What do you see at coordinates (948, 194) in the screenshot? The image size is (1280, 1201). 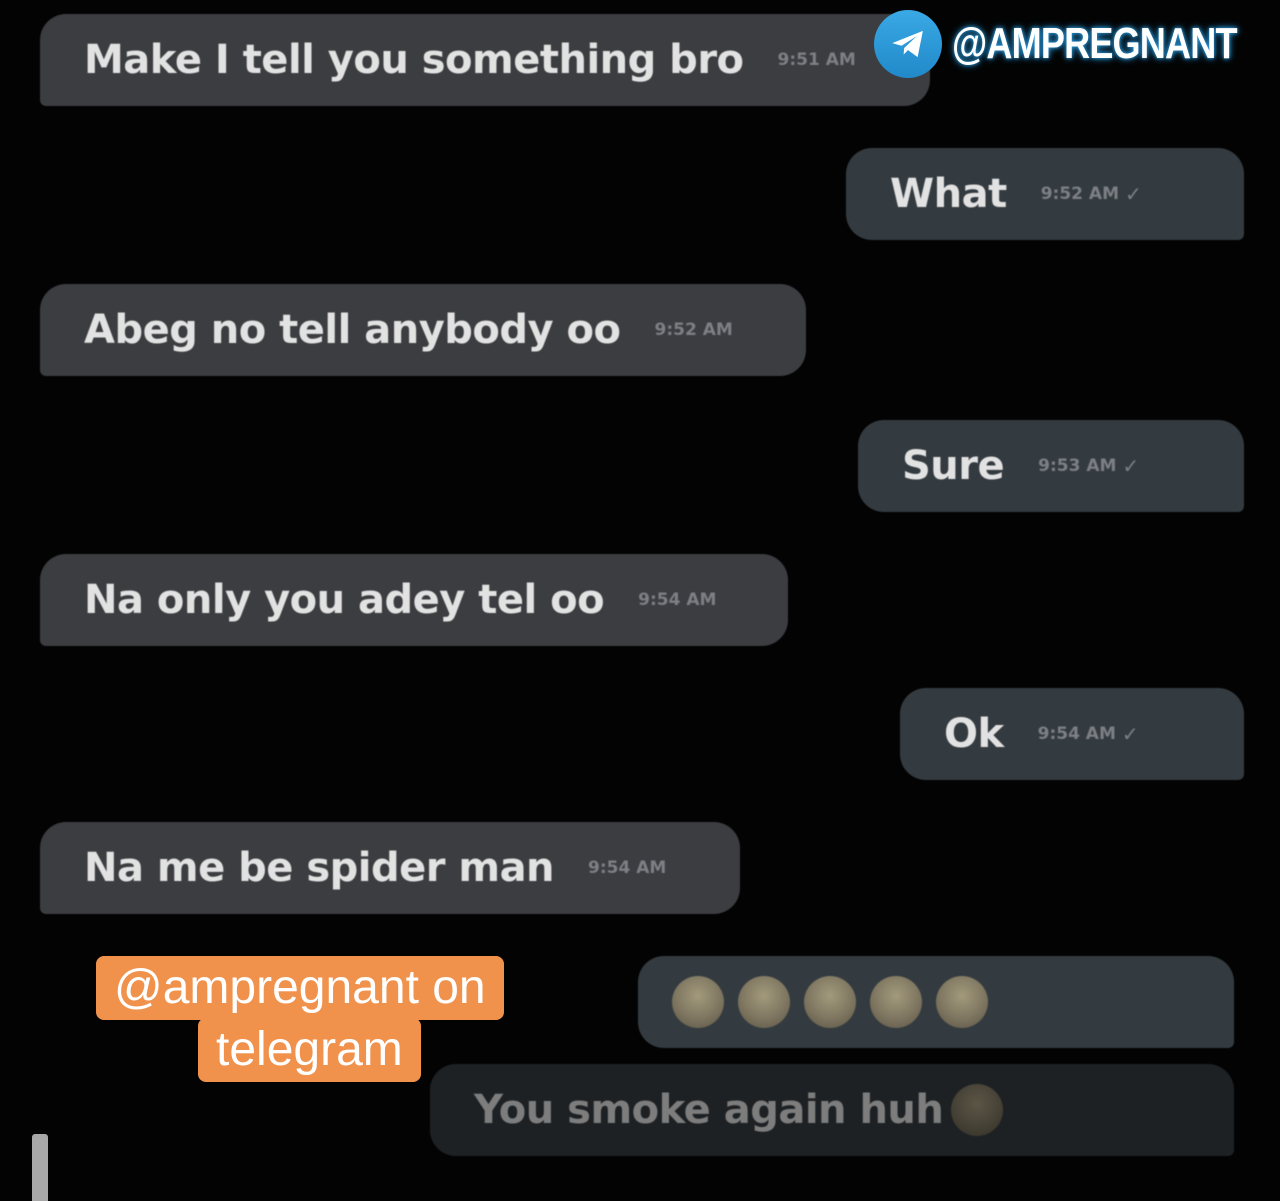 I see `message-text: What` at bounding box center [948, 194].